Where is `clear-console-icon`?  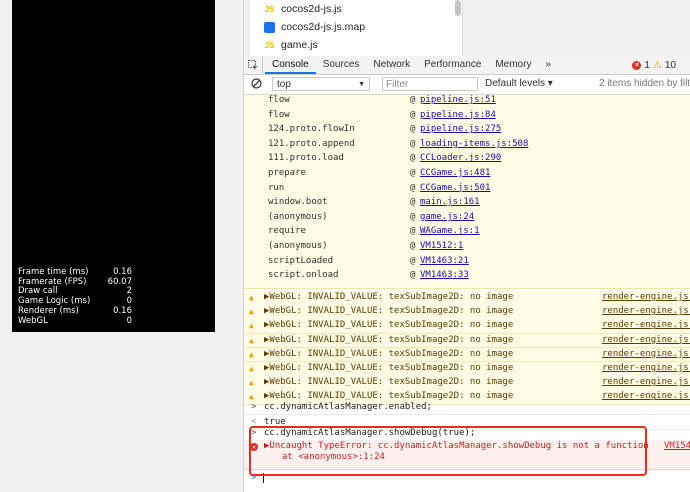 clear-console-icon is located at coordinates (256, 85).